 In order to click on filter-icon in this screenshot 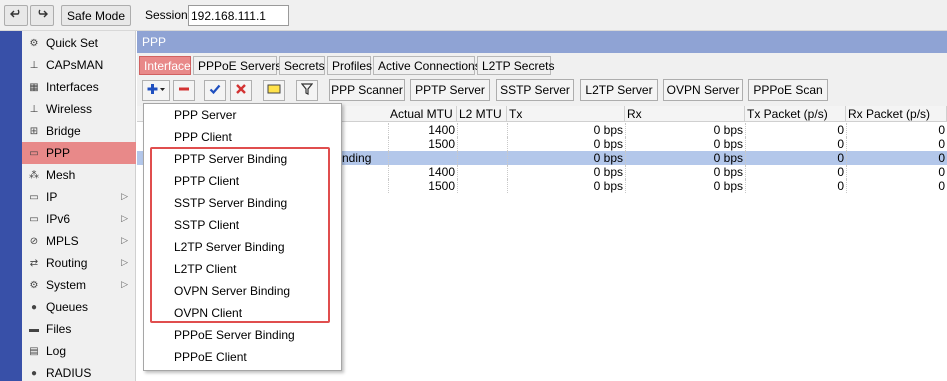, I will do `click(307, 90)`.